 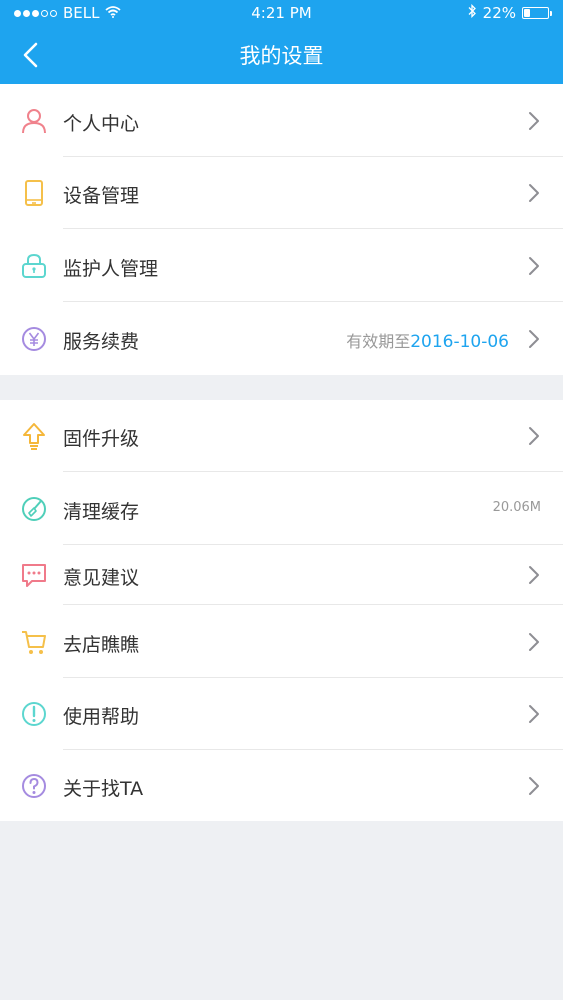 I want to click on settings-row: 清理缓存 20.06M, so click(x=281, y=508).